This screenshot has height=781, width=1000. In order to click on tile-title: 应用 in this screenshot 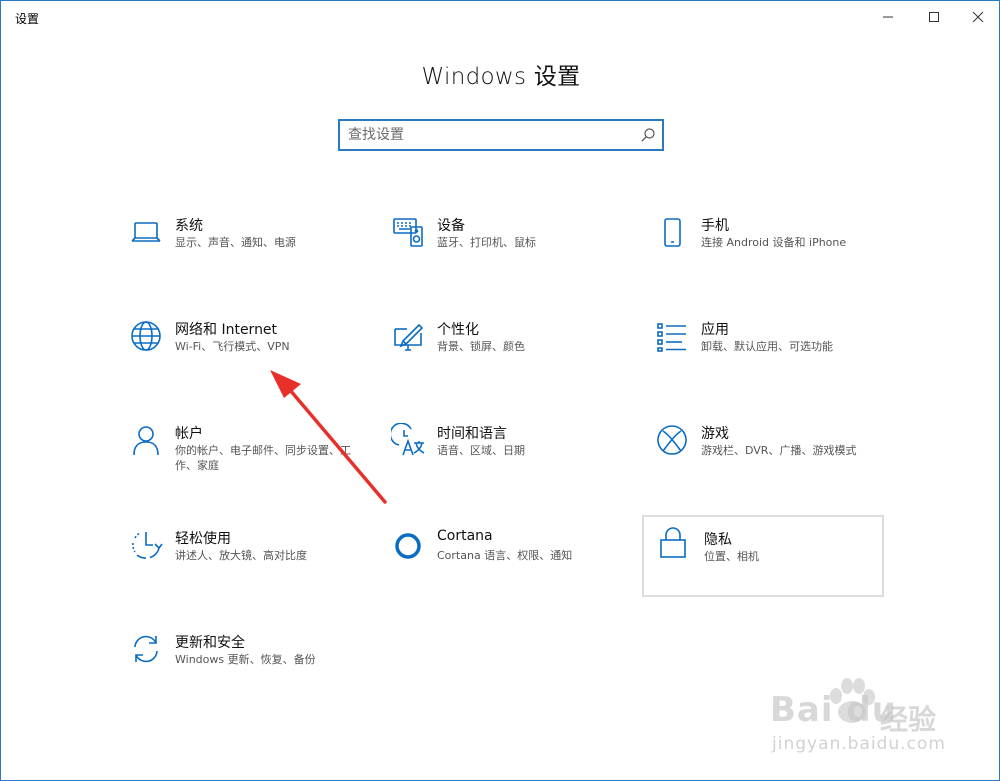, I will do `click(715, 330)`.